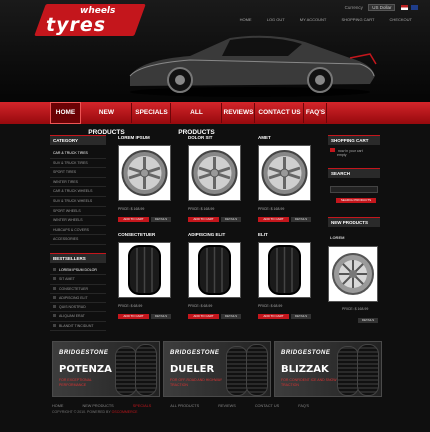 The image size is (430, 432). I want to click on top-nav-home: HOME, so click(246, 19).